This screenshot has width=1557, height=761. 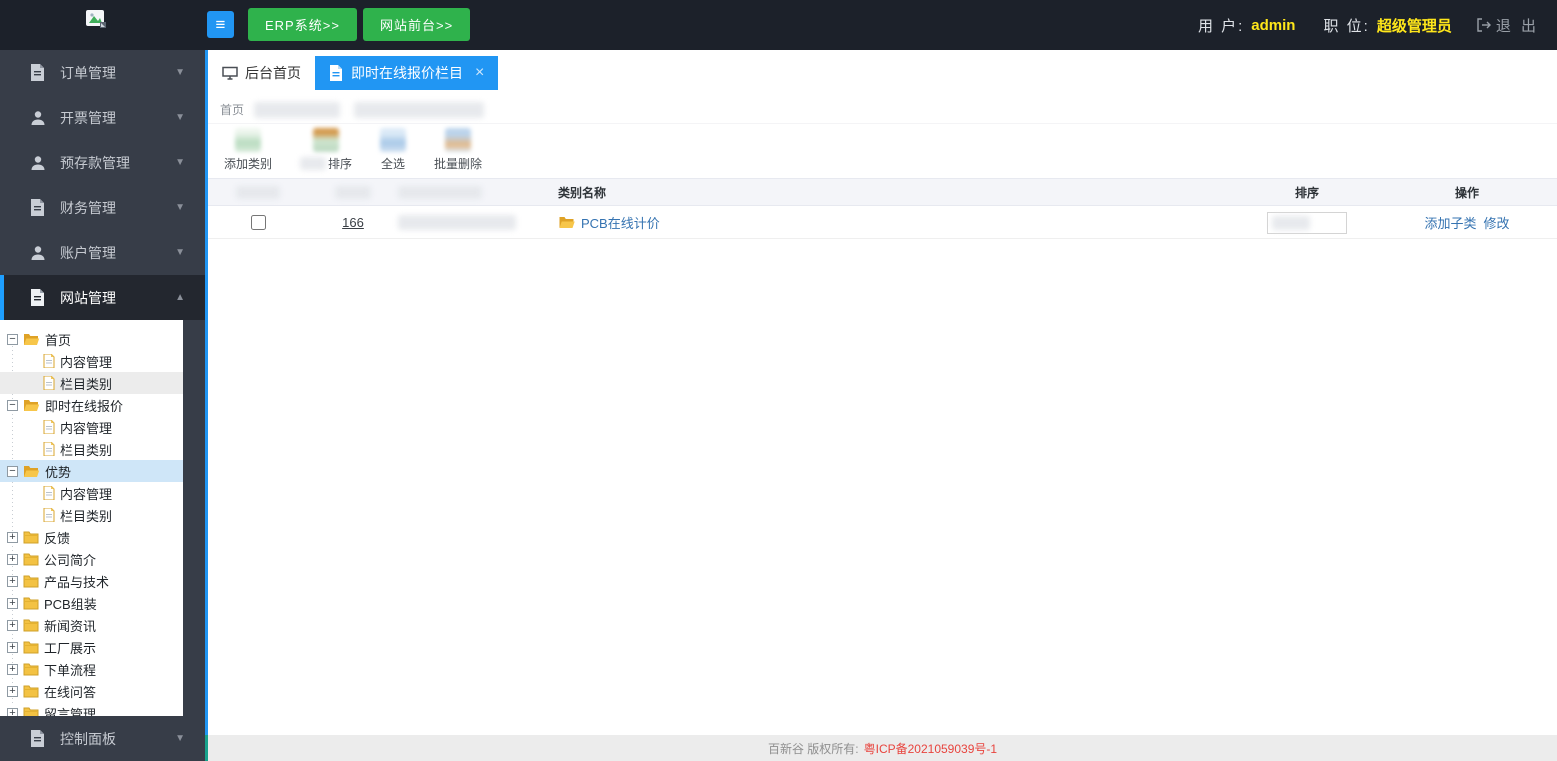 What do you see at coordinates (1450, 222) in the screenshot?
I see `add-subcategory-link: 添加子类` at bounding box center [1450, 222].